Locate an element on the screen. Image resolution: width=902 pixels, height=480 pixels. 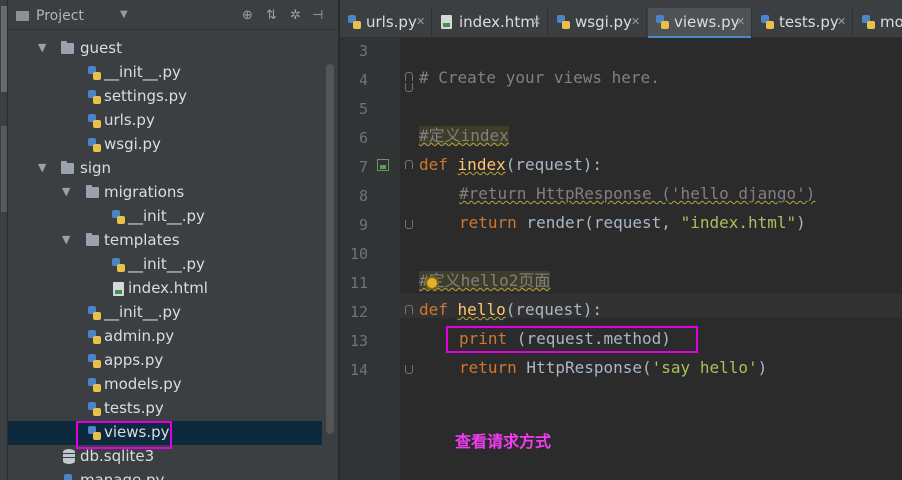
tree-item-guest: ▼ guest is located at coordinates (165, 49).